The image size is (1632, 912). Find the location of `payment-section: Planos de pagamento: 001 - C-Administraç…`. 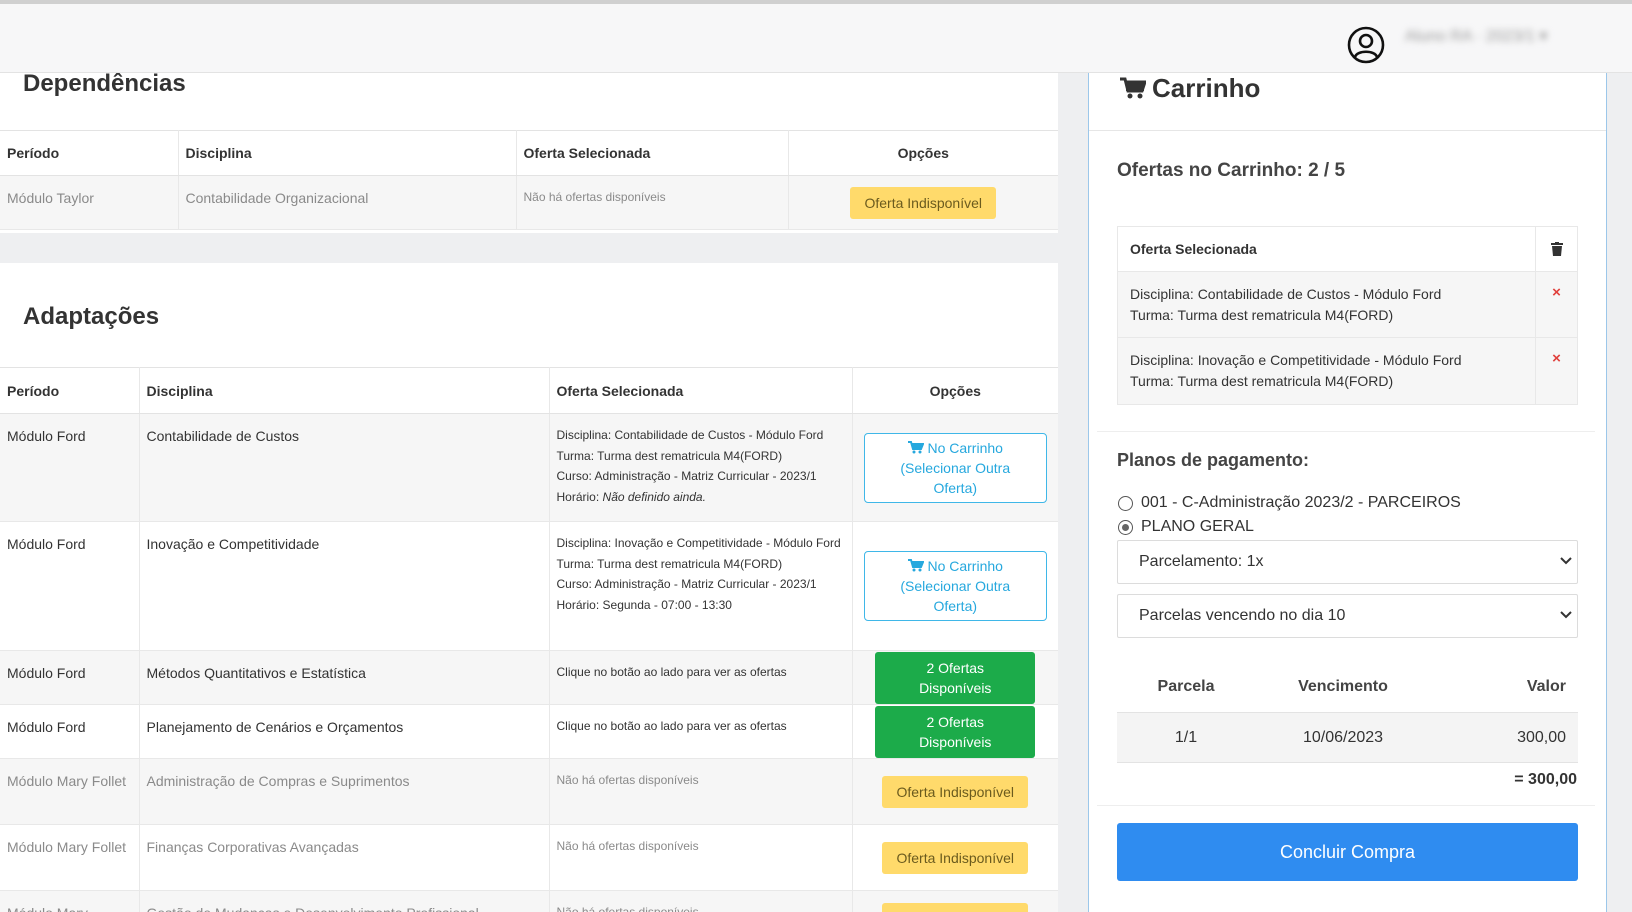

payment-section: Planos de pagamento: 001 - C-Administraç… is located at coordinates (1346, 618).